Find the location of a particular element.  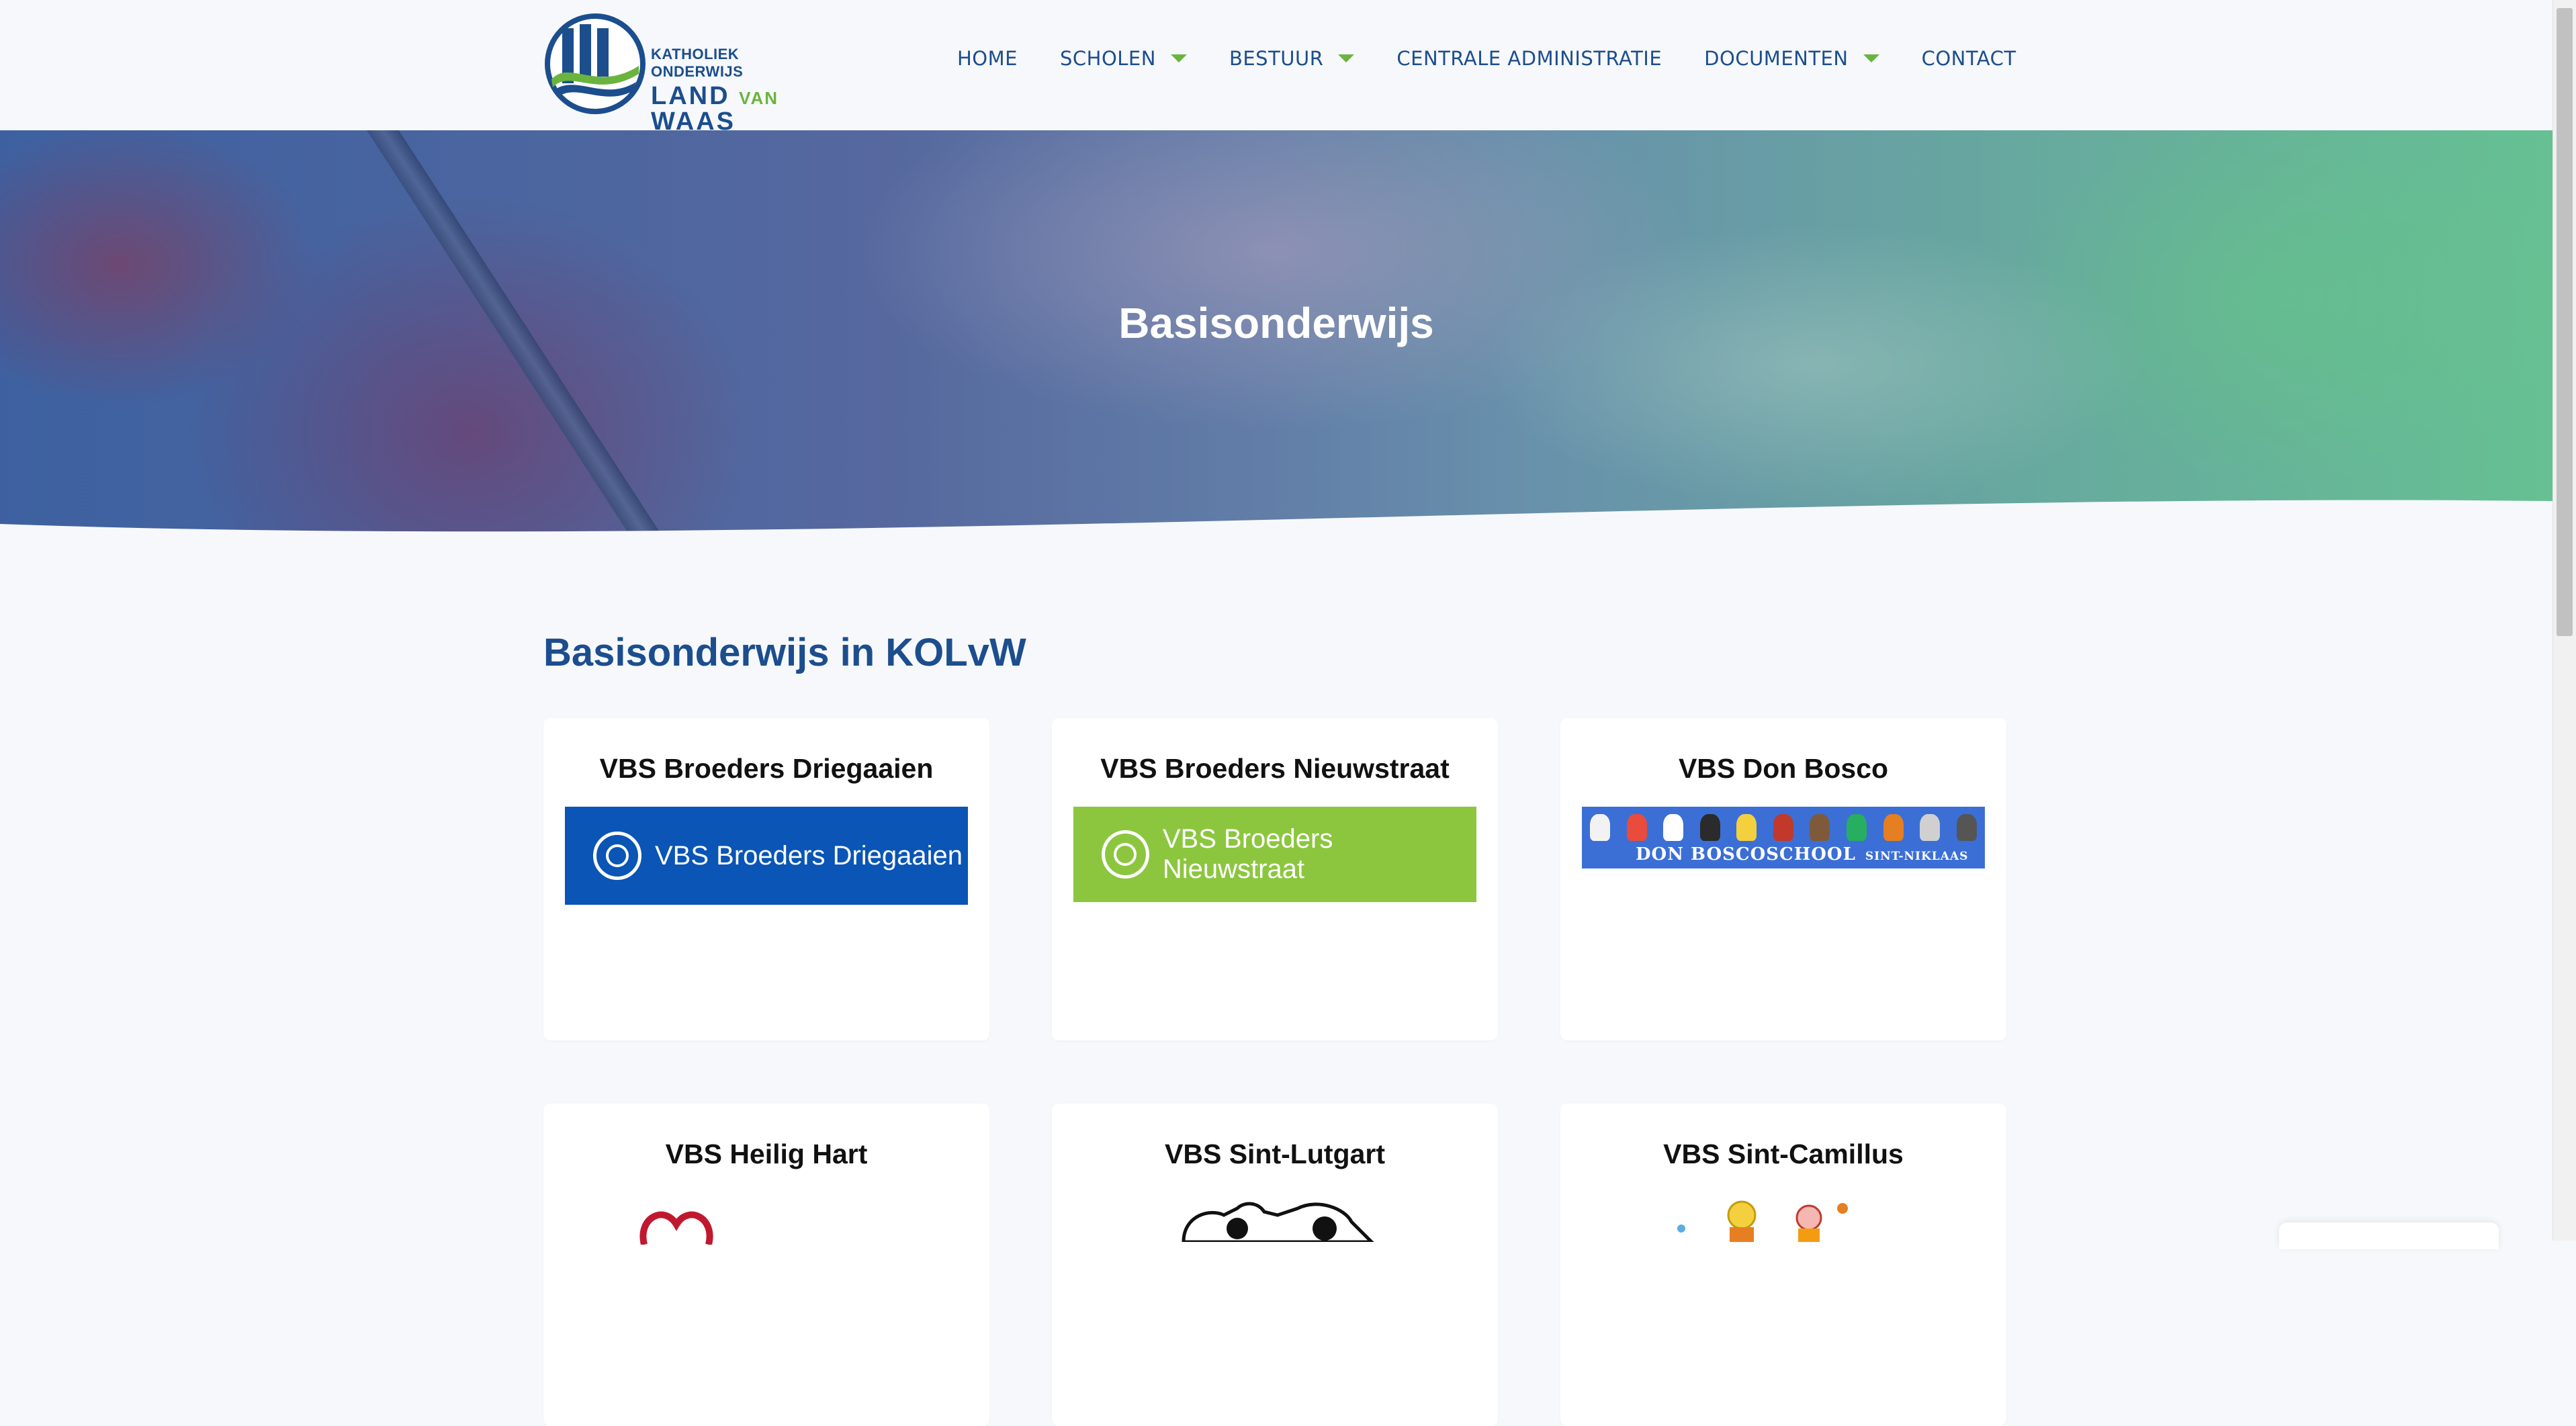

school-logo-title: DON BOSCOSCHOOL is located at coordinates (1746, 854).